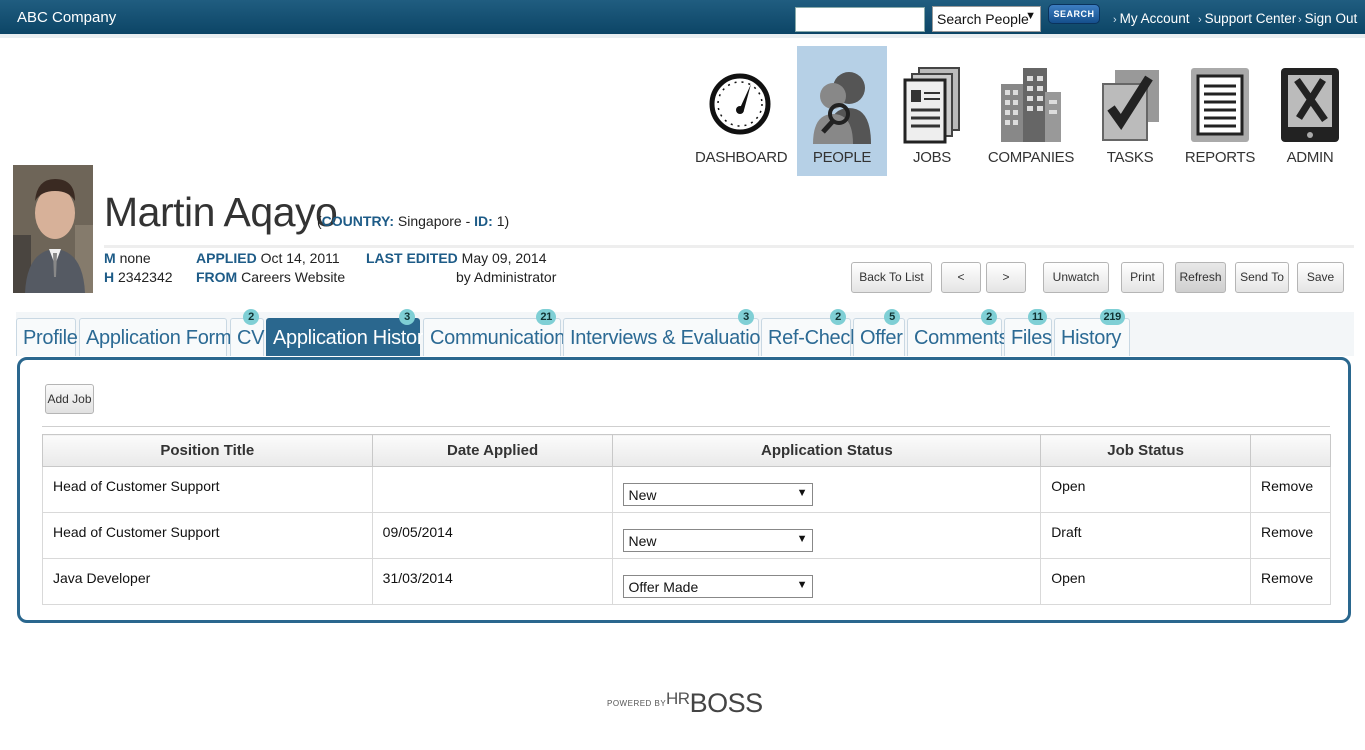  I want to click on tab-label: Interviews & Evaluations, so click(675, 338).